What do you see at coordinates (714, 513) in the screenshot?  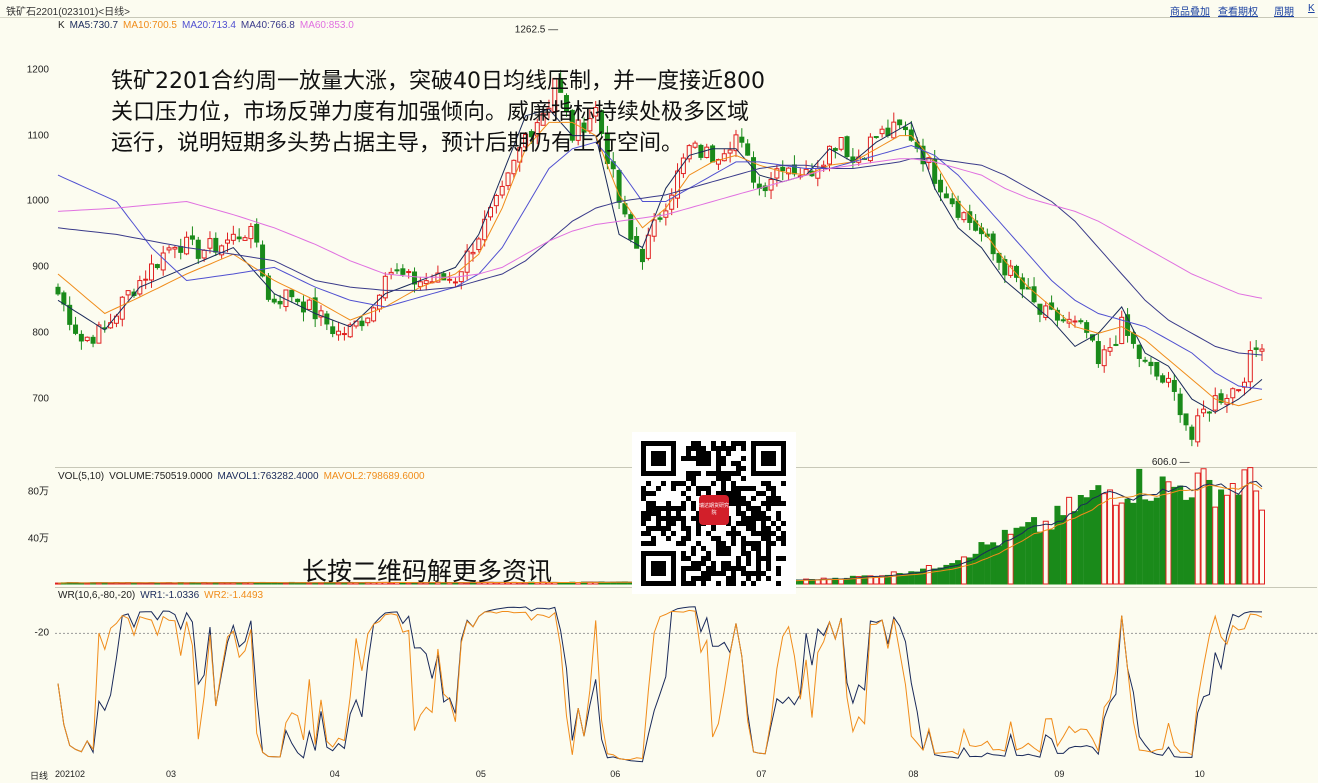 I see `qr-code: 瑞达期货研究院` at bounding box center [714, 513].